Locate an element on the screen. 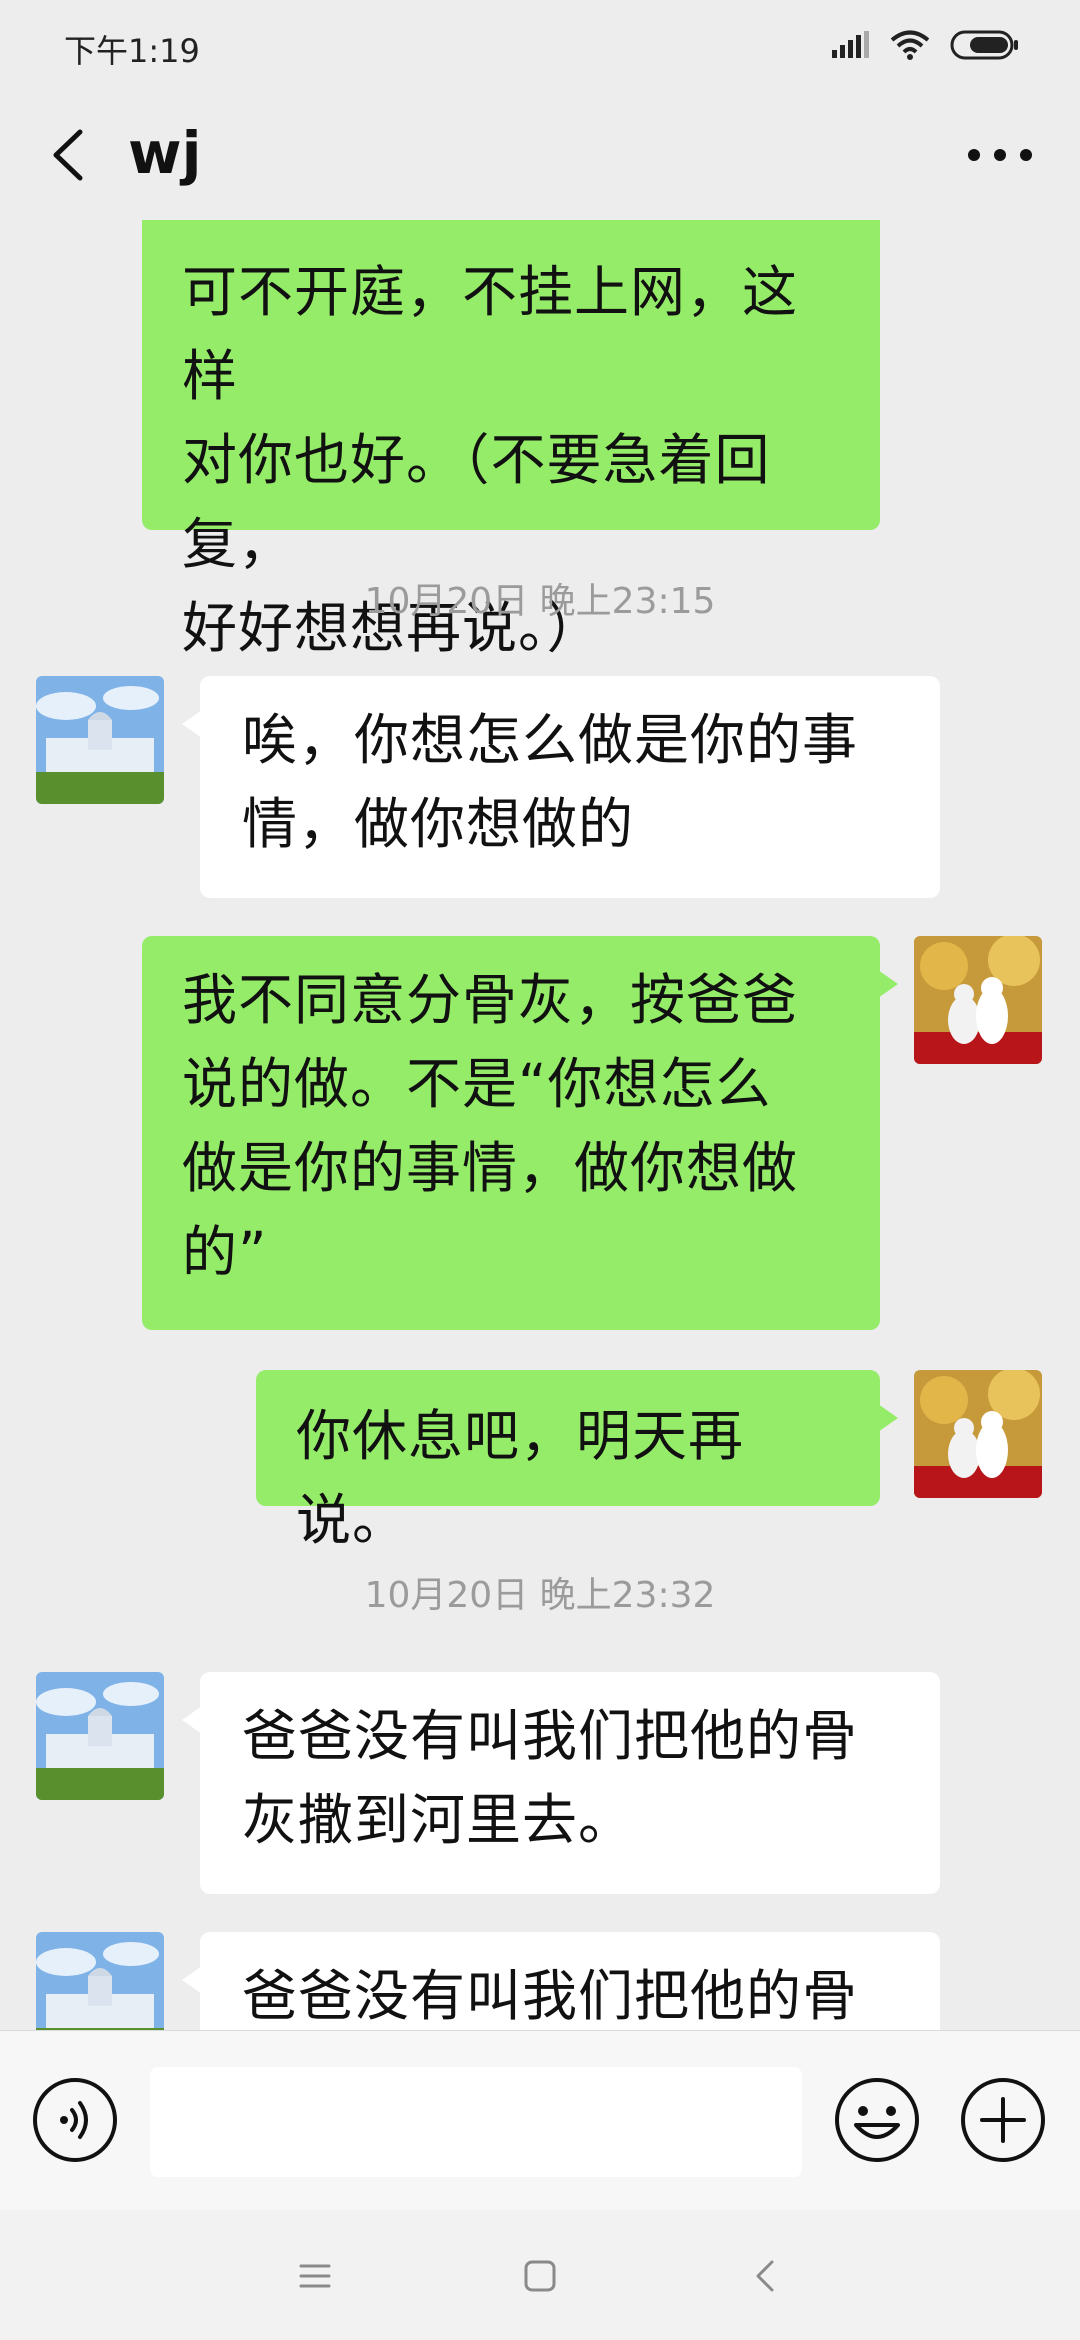  message-line: 可不开庭，不挂上网，这样 is located at coordinates (490, 334).